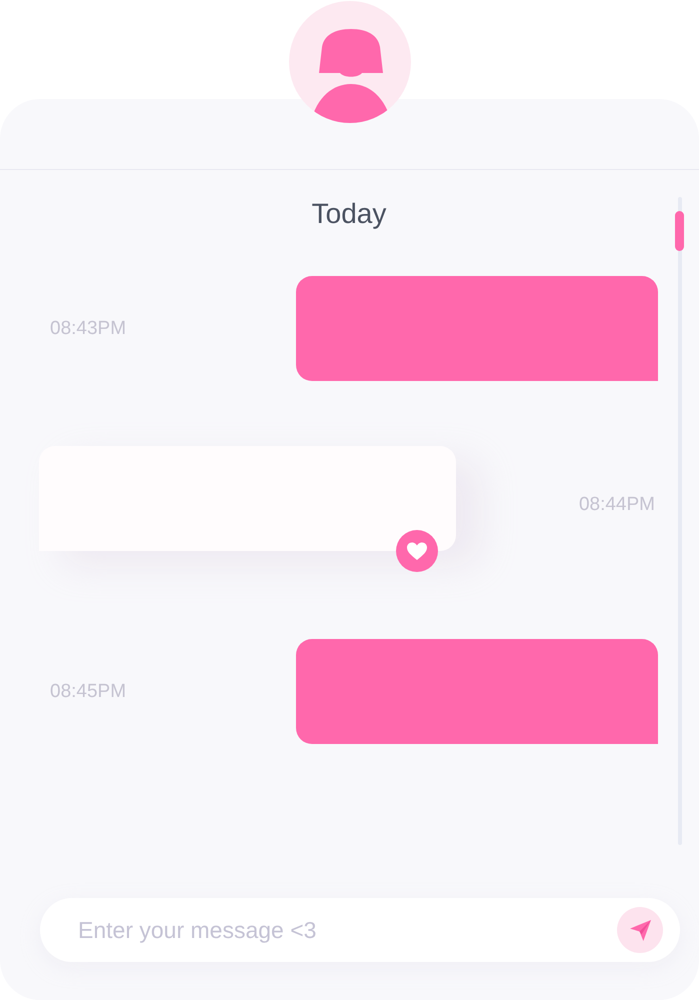 The height and width of the screenshot is (1000, 699). Describe the element at coordinates (341, 930) in the screenshot. I see `message-input-field: Enter your message <3` at that location.